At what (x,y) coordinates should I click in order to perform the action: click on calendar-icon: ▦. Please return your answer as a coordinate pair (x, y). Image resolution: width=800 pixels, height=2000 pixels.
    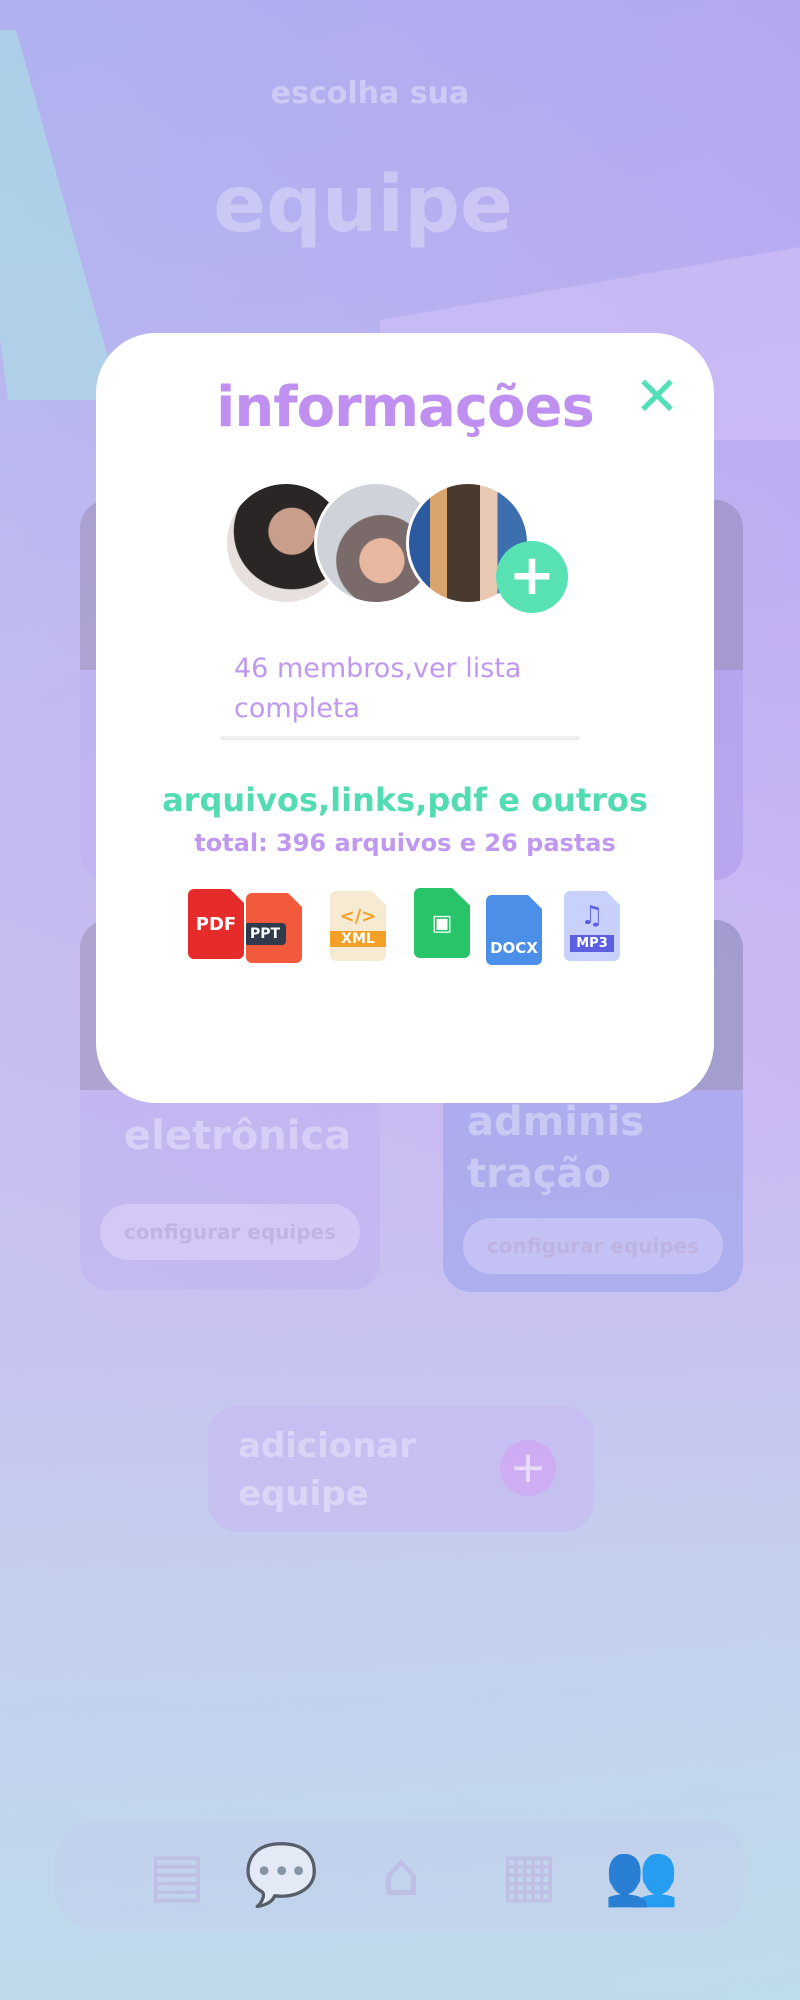
    Looking at the image, I should click on (529, 1875).